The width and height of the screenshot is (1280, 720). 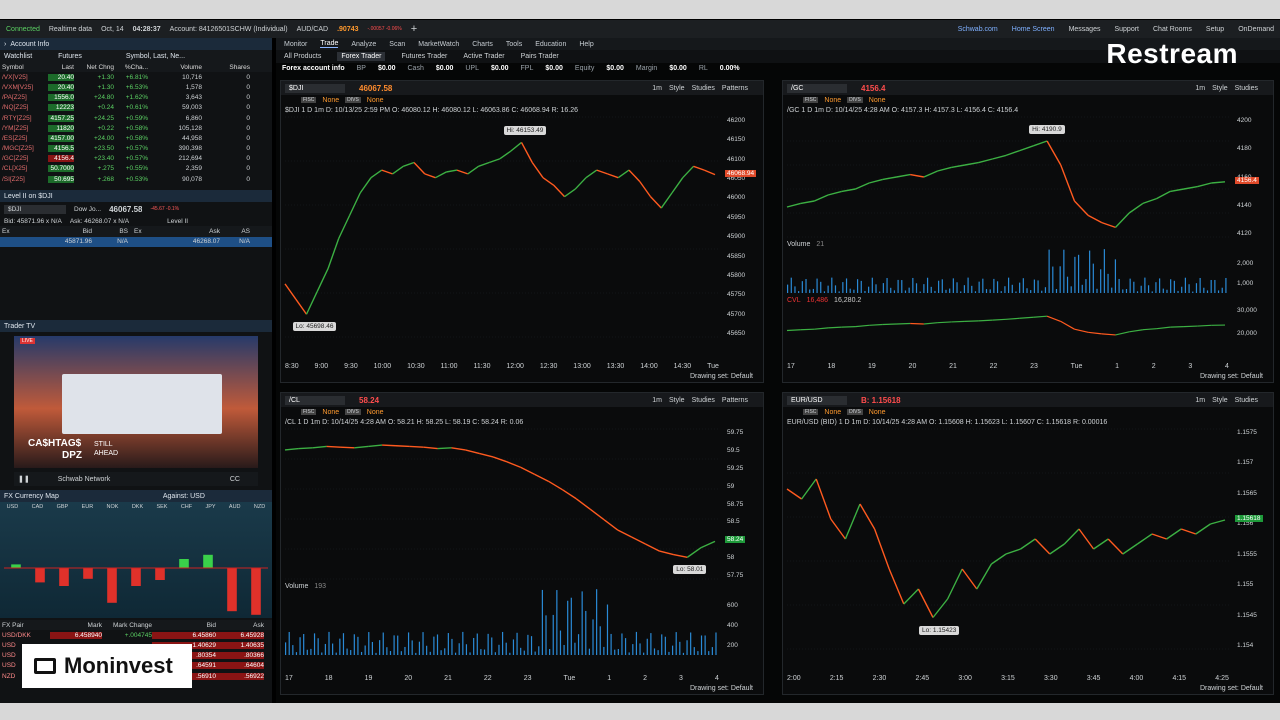 I want to click on ticker-pair: AUD/CAD, so click(x=313, y=29).